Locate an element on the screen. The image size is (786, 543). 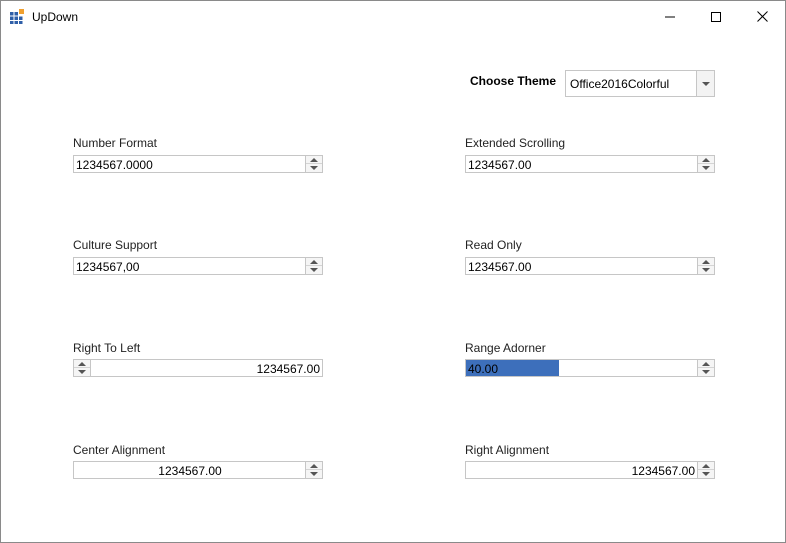
number-format-updown: 1234567.0000 is located at coordinates (198, 164).